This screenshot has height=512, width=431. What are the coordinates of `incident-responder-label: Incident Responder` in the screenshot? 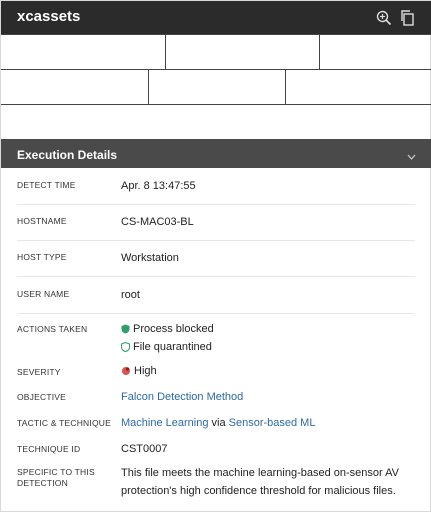 It's located at (97, 52).